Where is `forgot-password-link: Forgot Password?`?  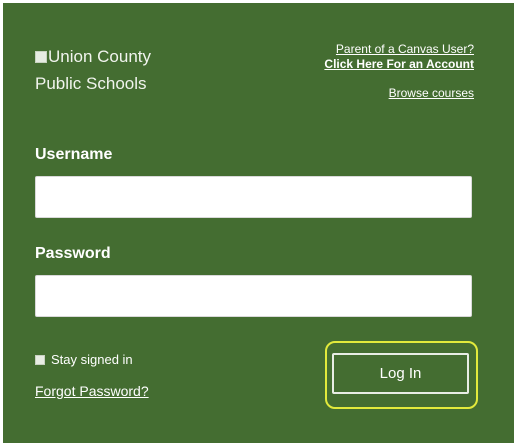
forgot-password-link: Forgot Password? is located at coordinates (92, 391).